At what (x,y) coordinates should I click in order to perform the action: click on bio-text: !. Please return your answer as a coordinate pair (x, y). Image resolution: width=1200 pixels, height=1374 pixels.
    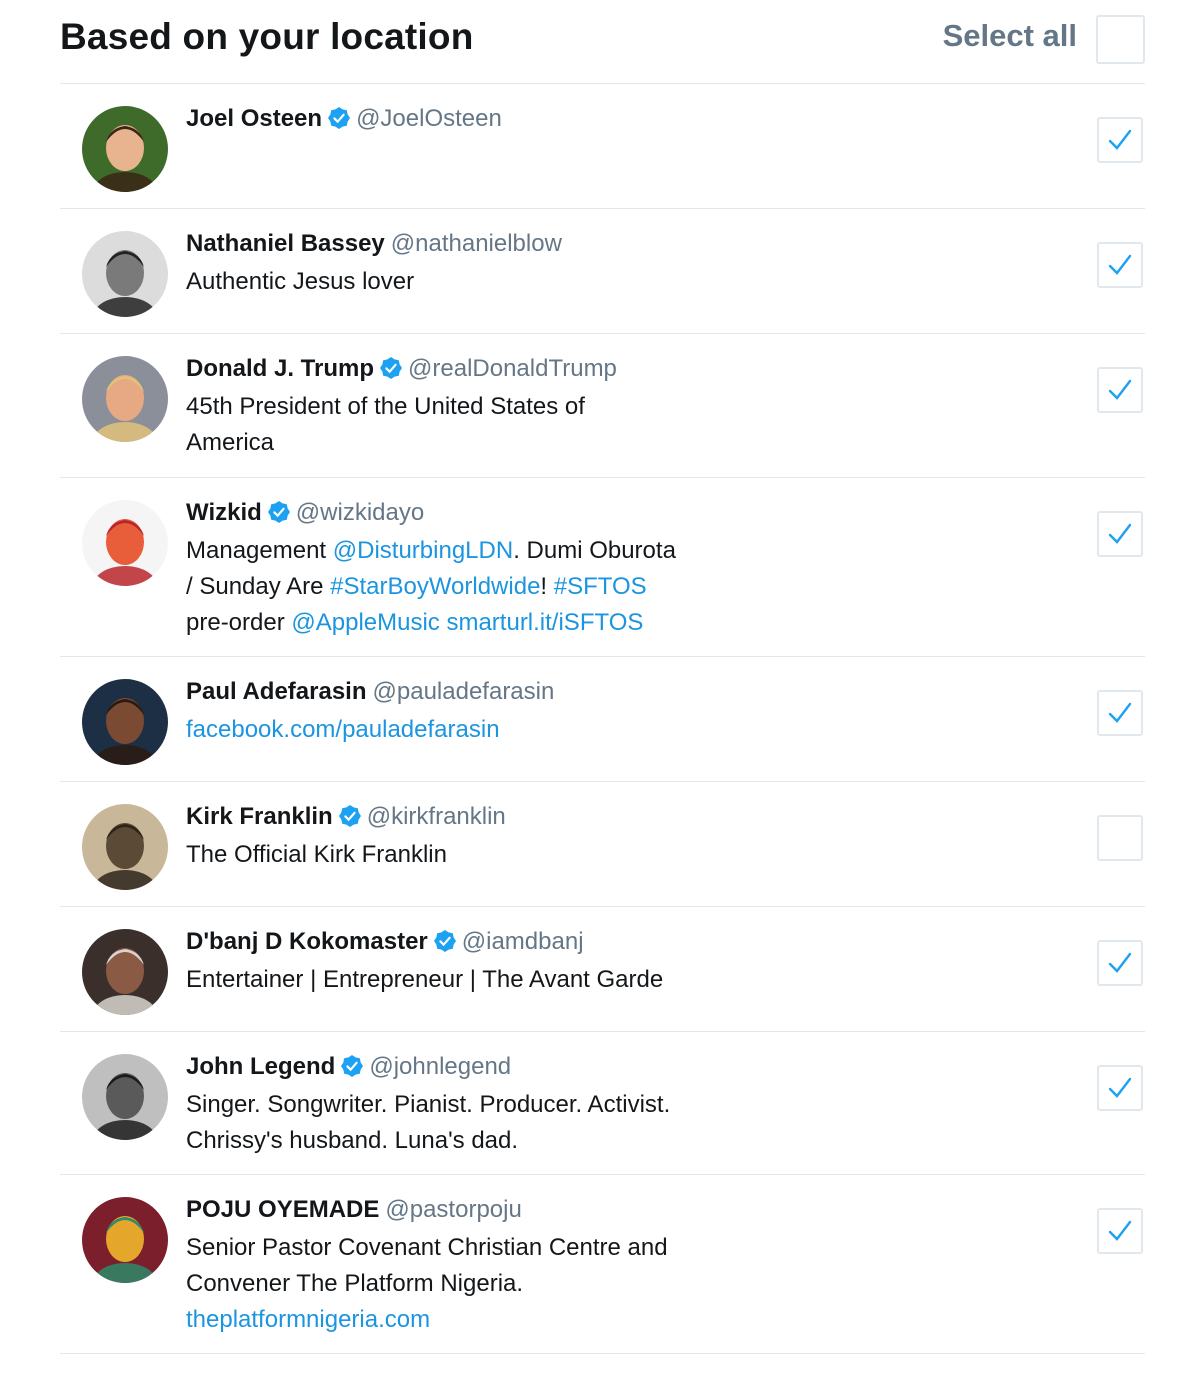
    Looking at the image, I should click on (547, 586).